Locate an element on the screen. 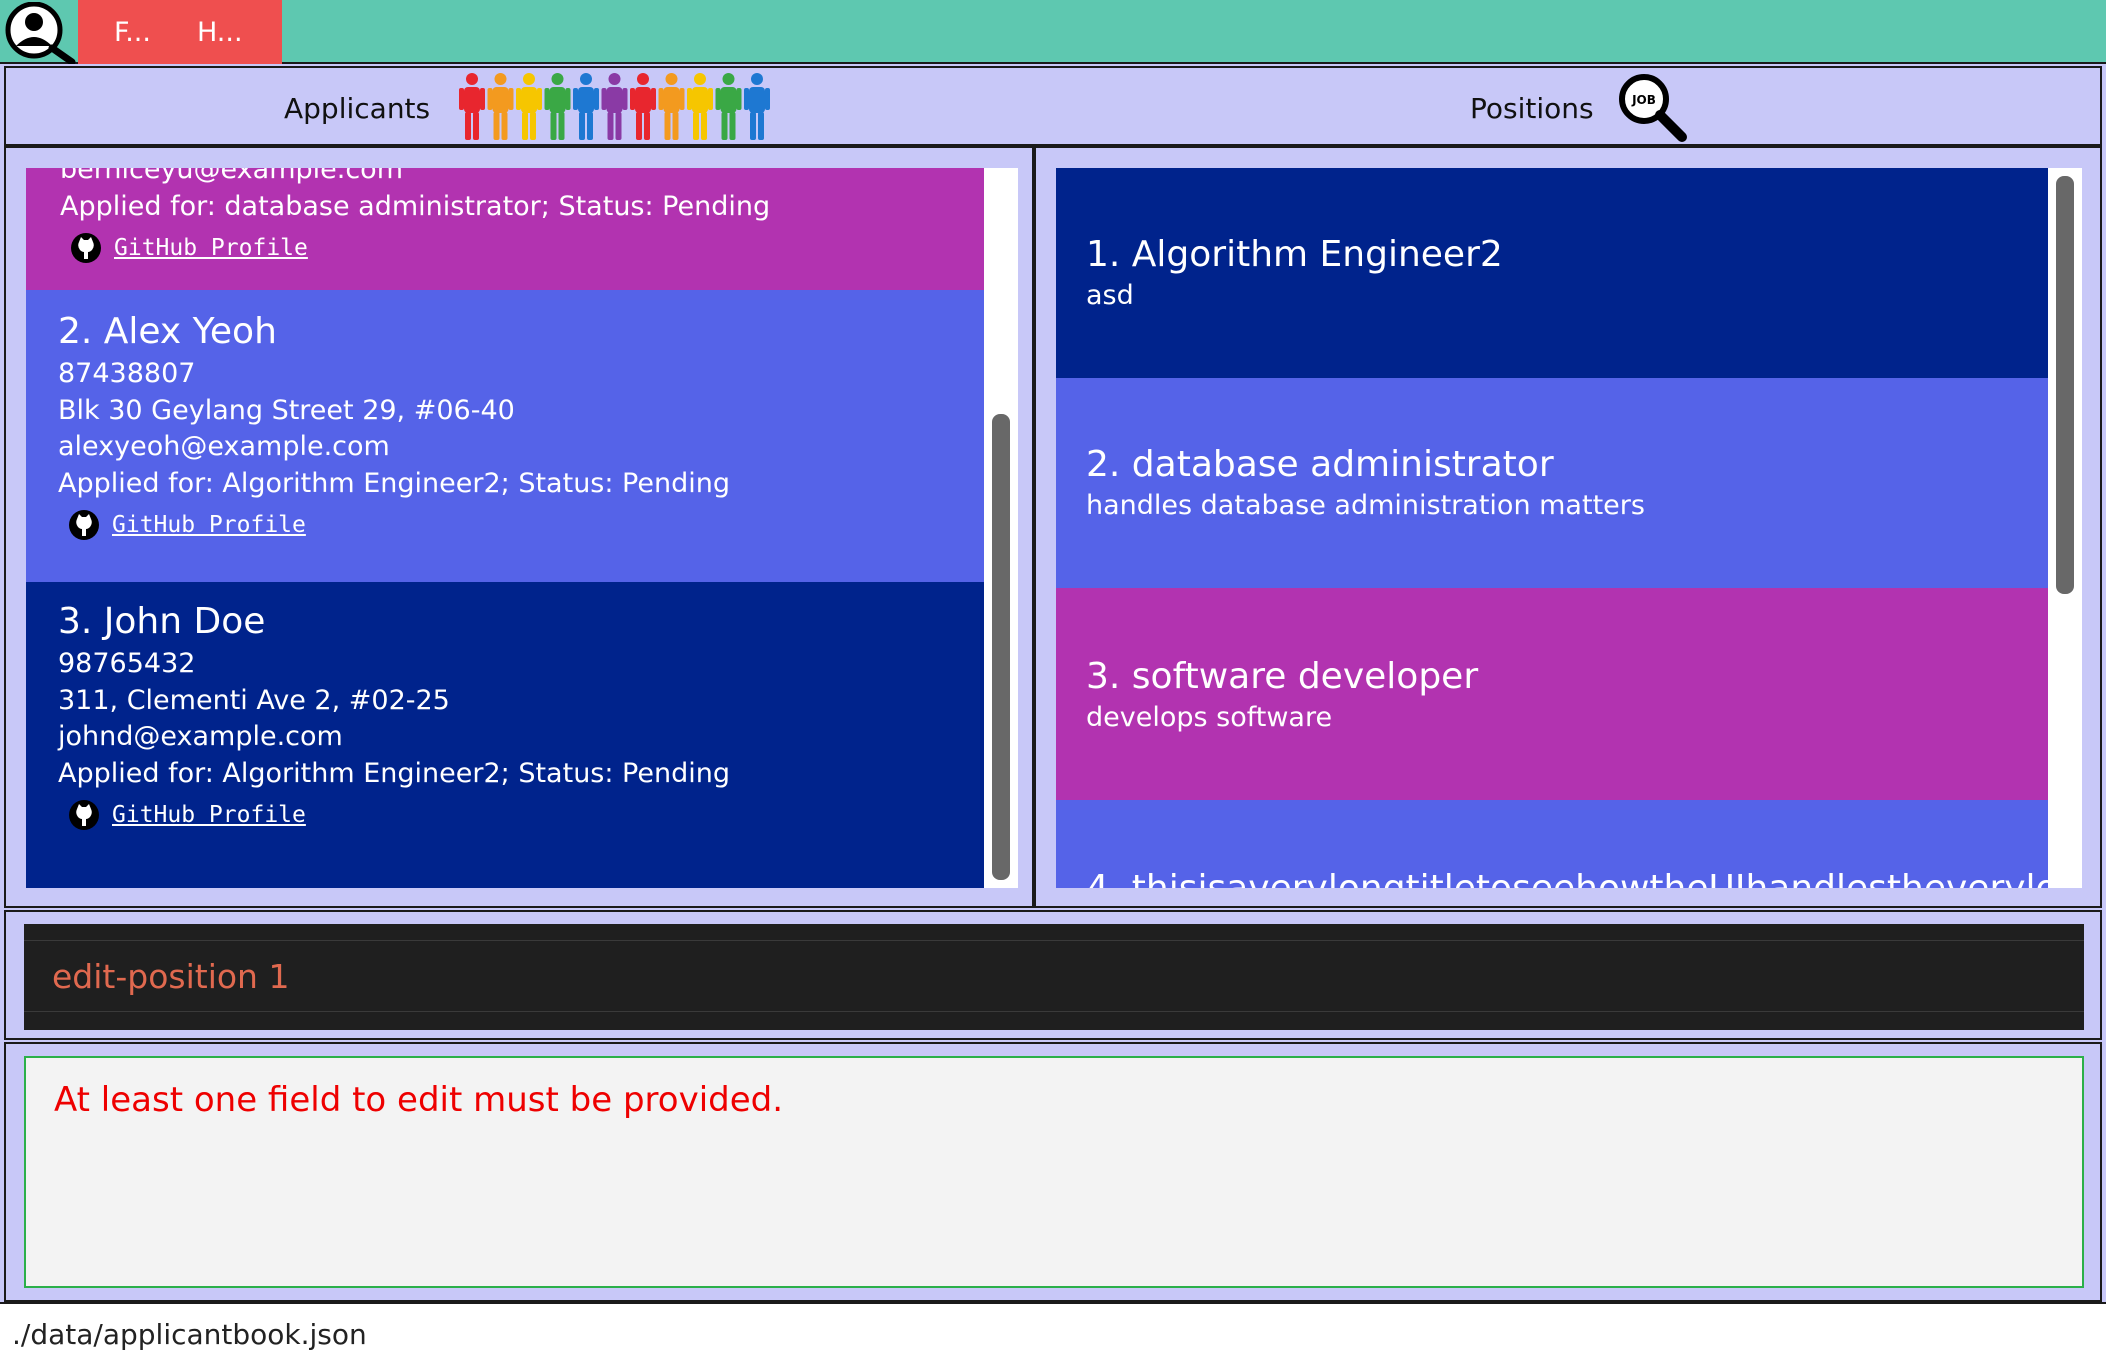  position-description: develops software is located at coordinates (1209, 717).